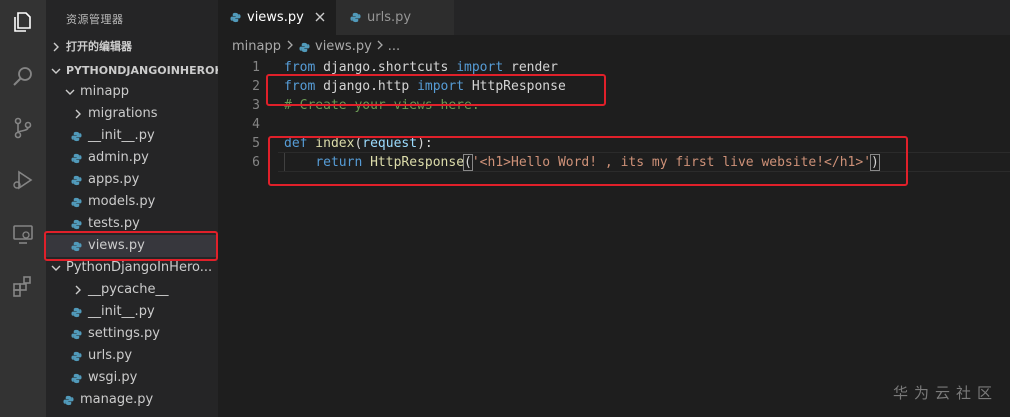 The height and width of the screenshot is (417, 1010). What do you see at coordinates (614, 17) in the screenshot?
I see `editor-tabs: views.py urls.py` at bounding box center [614, 17].